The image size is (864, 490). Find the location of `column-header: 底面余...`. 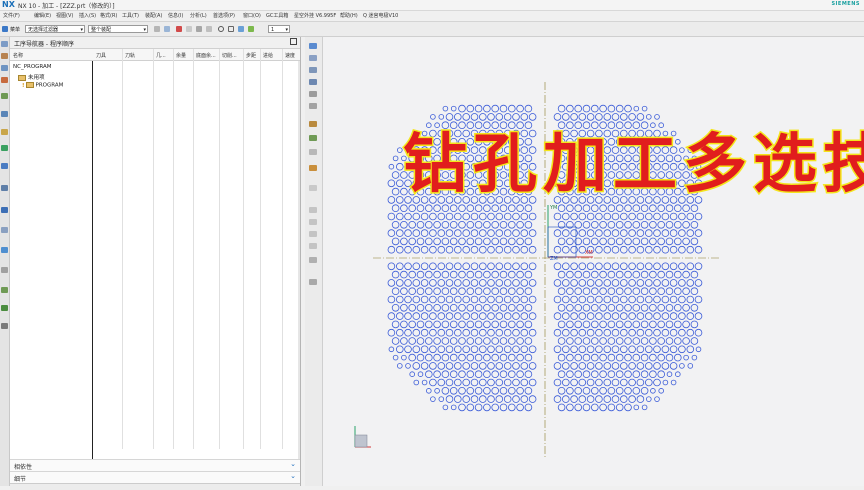

column-header: 底面余... is located at coordinates (206, 55).